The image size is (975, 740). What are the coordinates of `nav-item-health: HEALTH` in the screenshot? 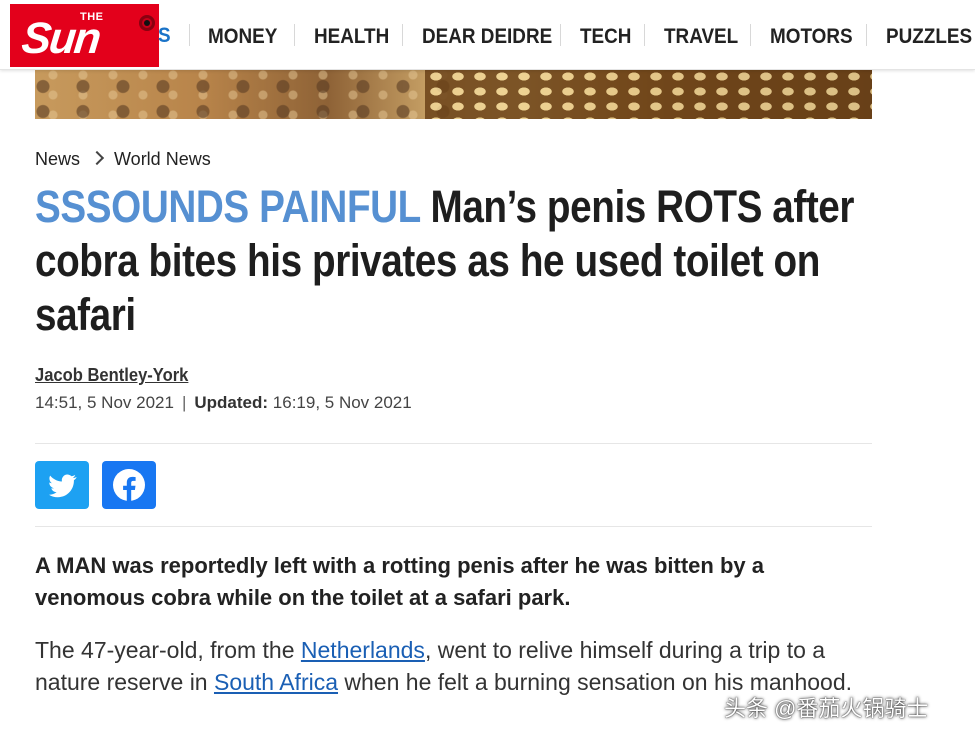 It's located at (351, 37).